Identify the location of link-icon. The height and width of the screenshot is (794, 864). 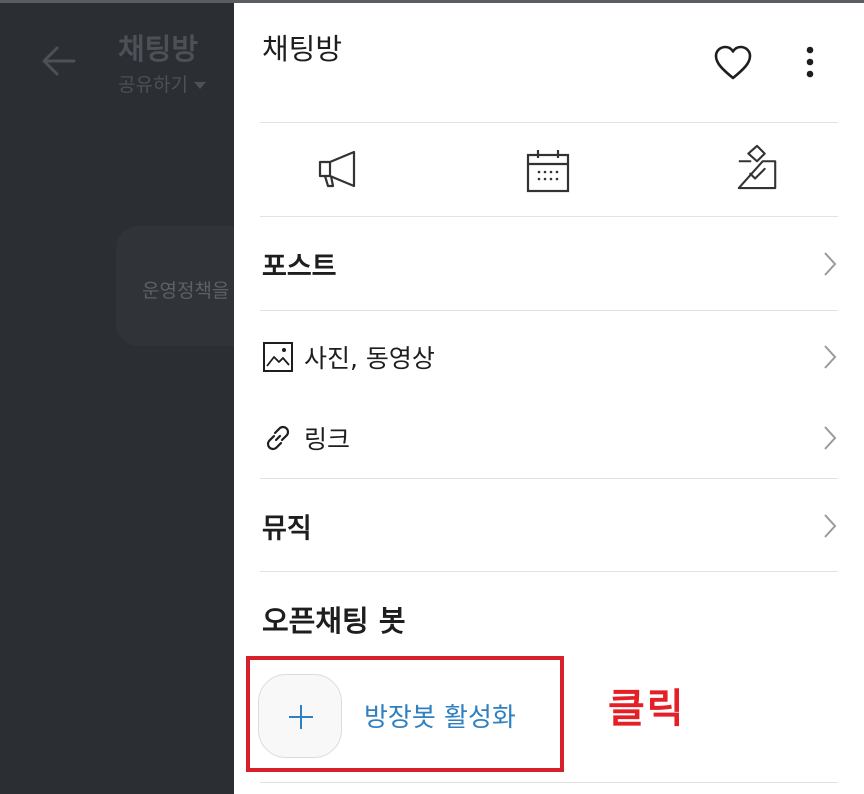
(278, 438).